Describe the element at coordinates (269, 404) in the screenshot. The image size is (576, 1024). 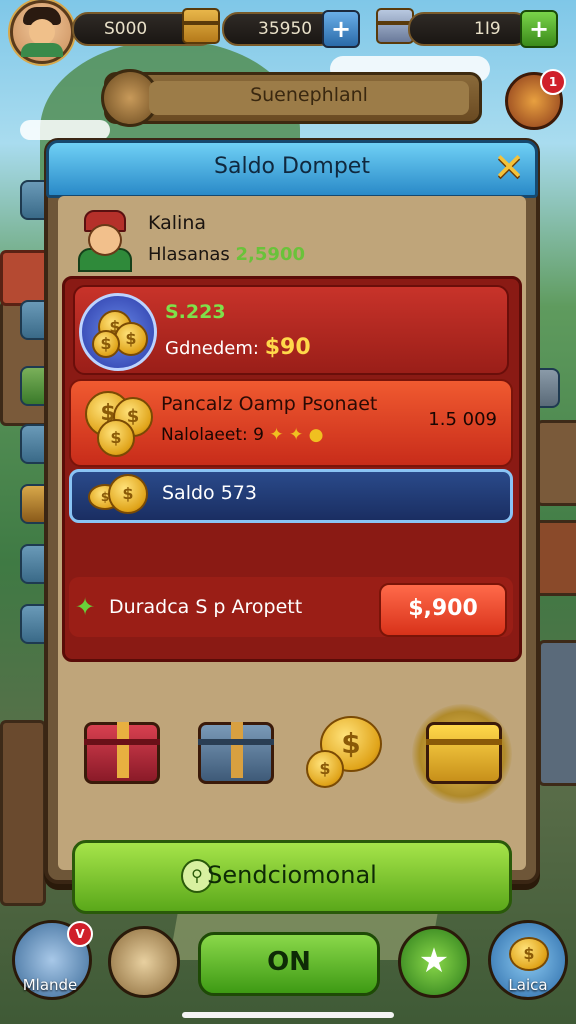
I see `offer-title: Pancalz Oamp Psonaet` at that location.